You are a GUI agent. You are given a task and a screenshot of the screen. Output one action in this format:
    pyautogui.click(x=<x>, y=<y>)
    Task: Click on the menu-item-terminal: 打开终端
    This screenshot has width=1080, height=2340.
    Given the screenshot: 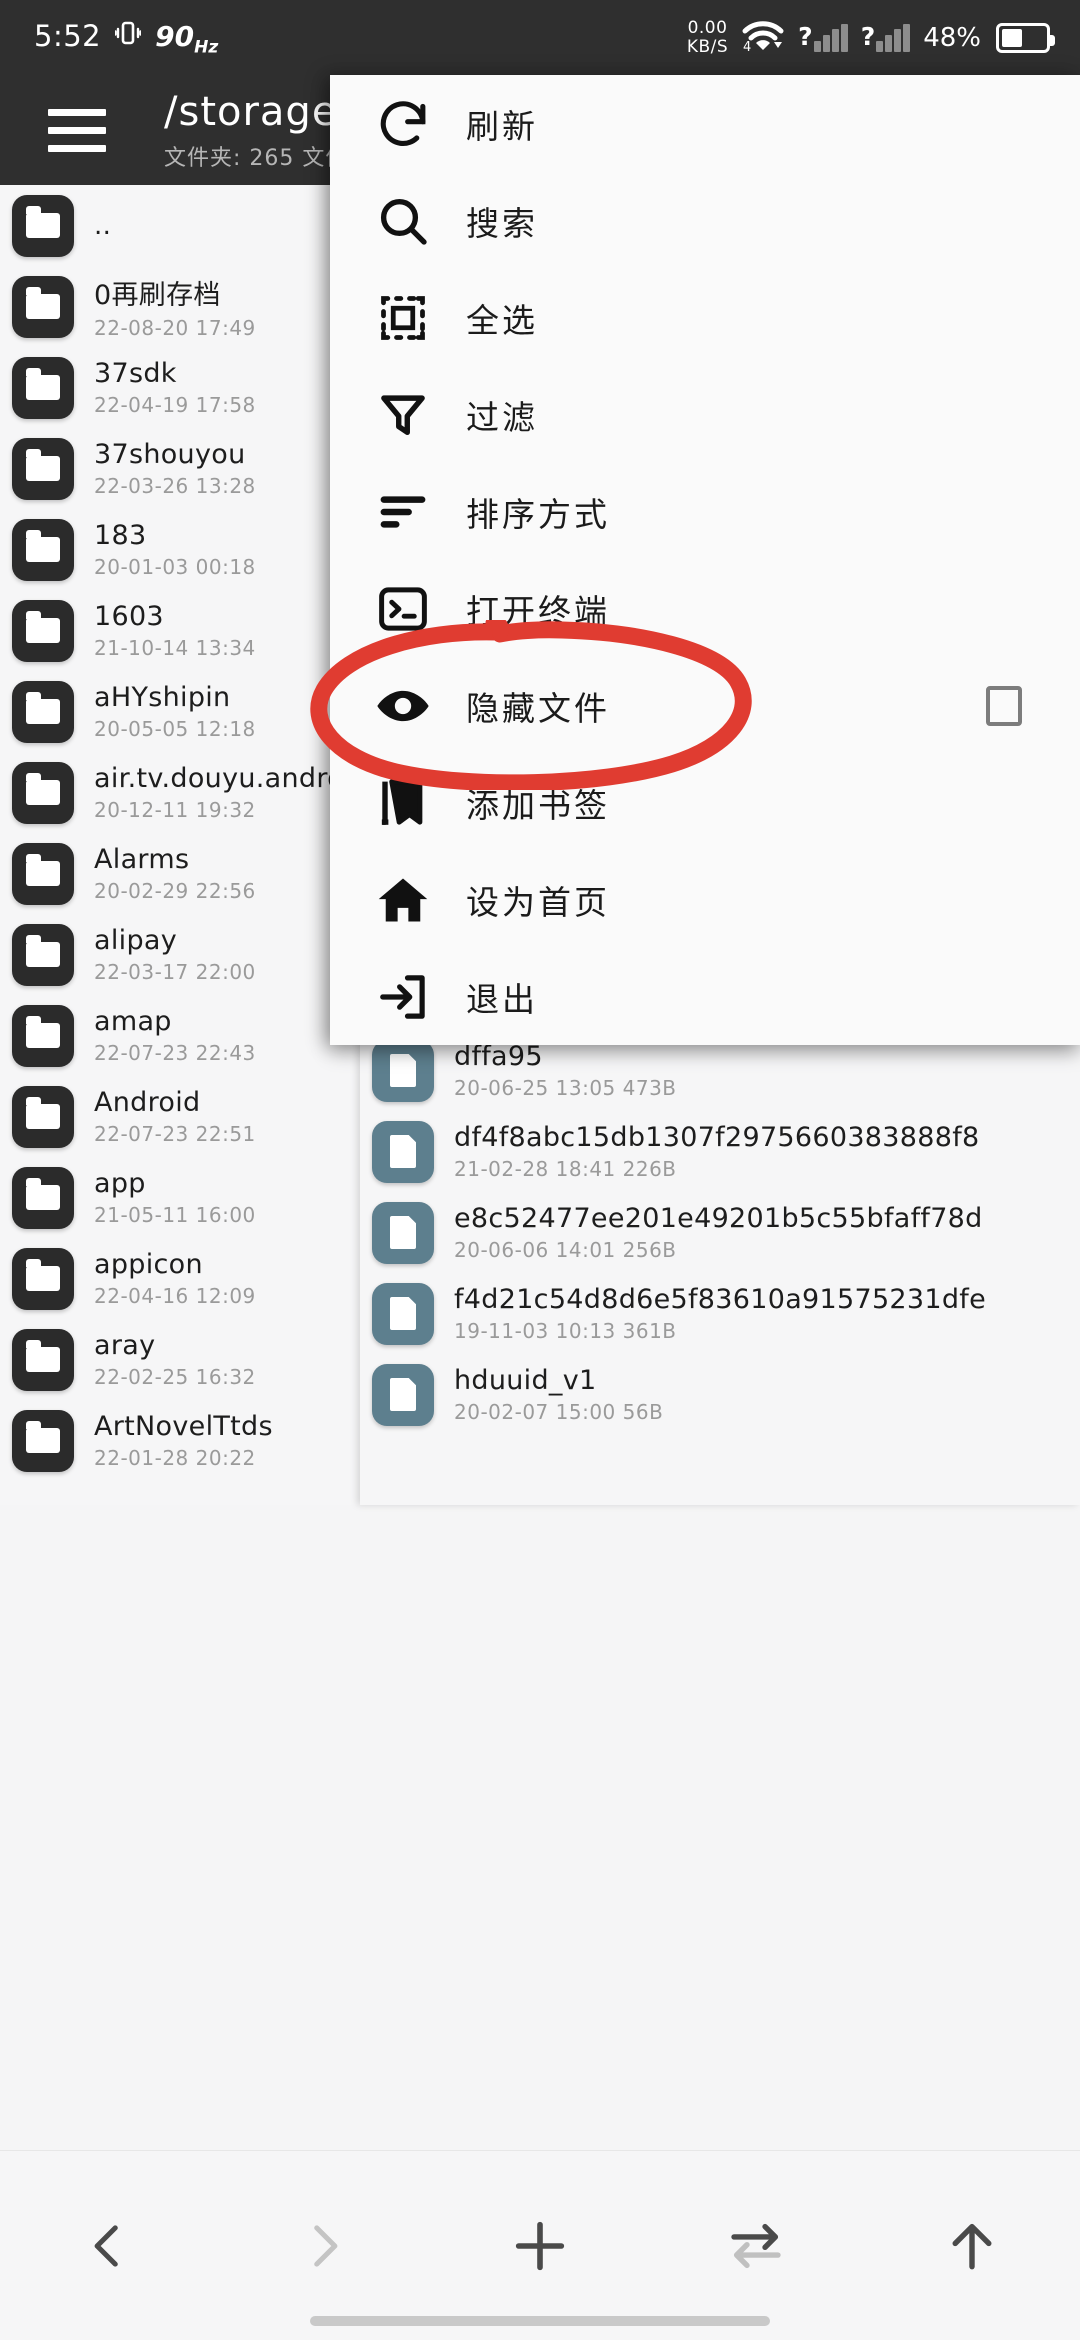 What is the action you would take?
    pyautogui.click(x=705, y=608)
    